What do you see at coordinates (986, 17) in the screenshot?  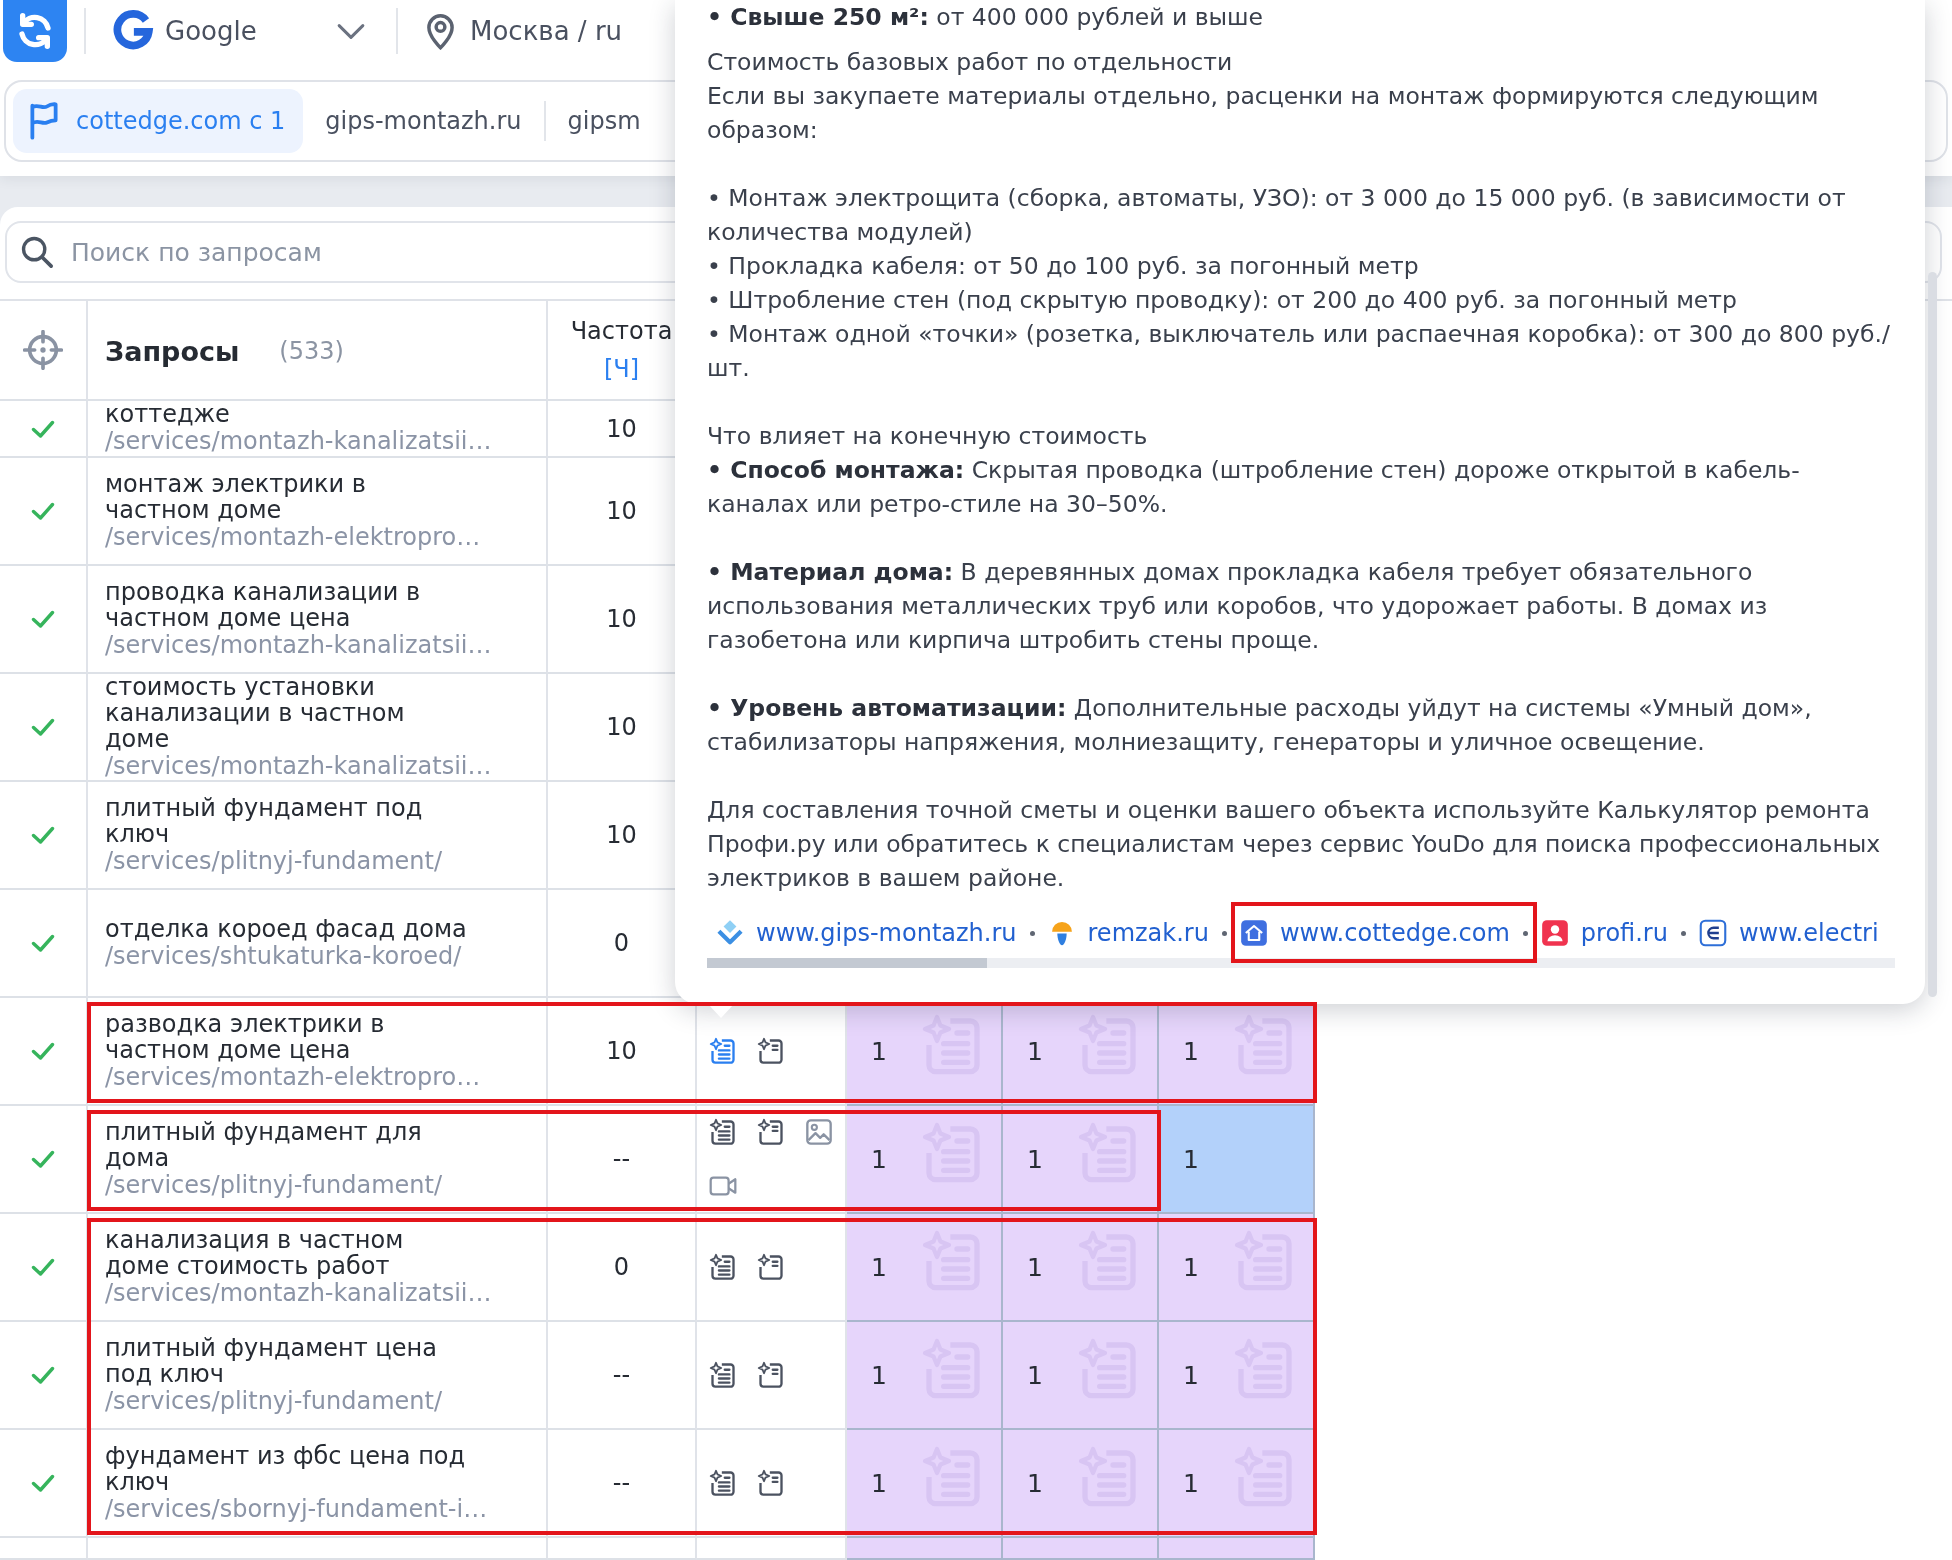 I see `popup-text: • Свыше 250 м²: от 400 000 рублей и выше` at bounding box center [986, 17].